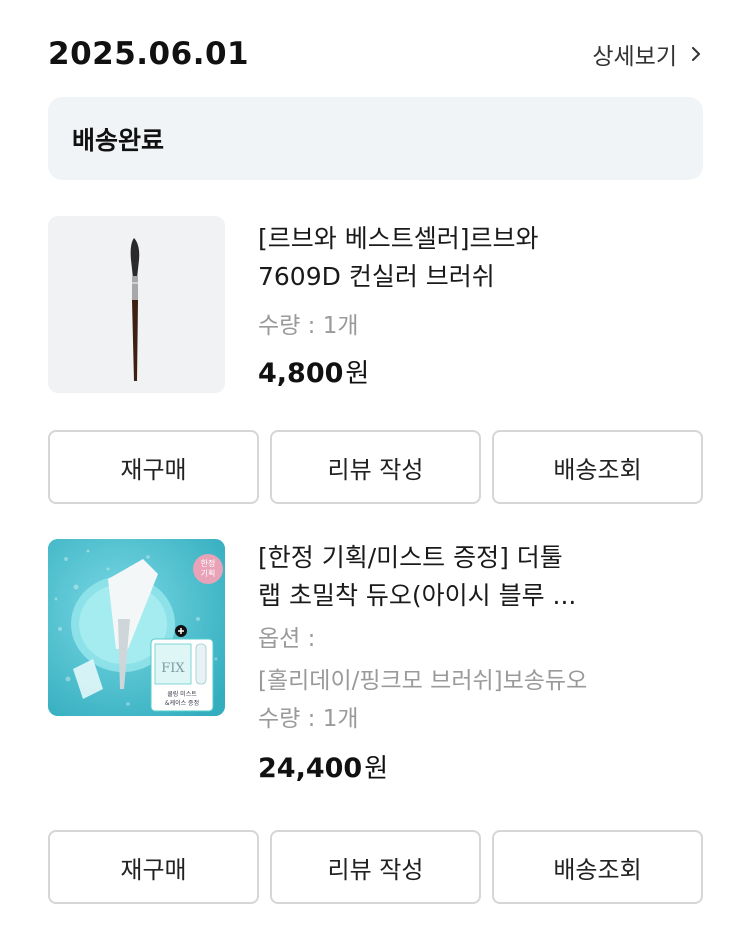 Image resolution: width=750 pixels, height=937 pixels. What do you see at coordinates (634, 57) in the screenshot?
I see `detail-label: 상세보기` at bounding box center [634, 57].